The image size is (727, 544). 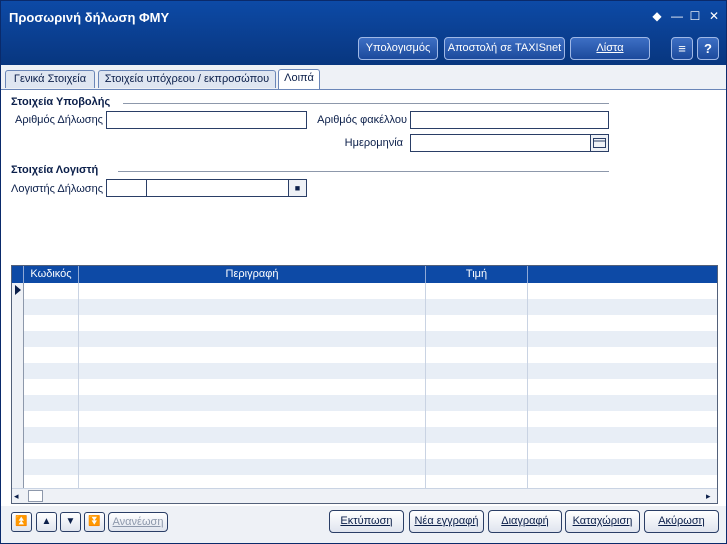 I want to click on menu-icon: ≡, so click(x=682, y=48).